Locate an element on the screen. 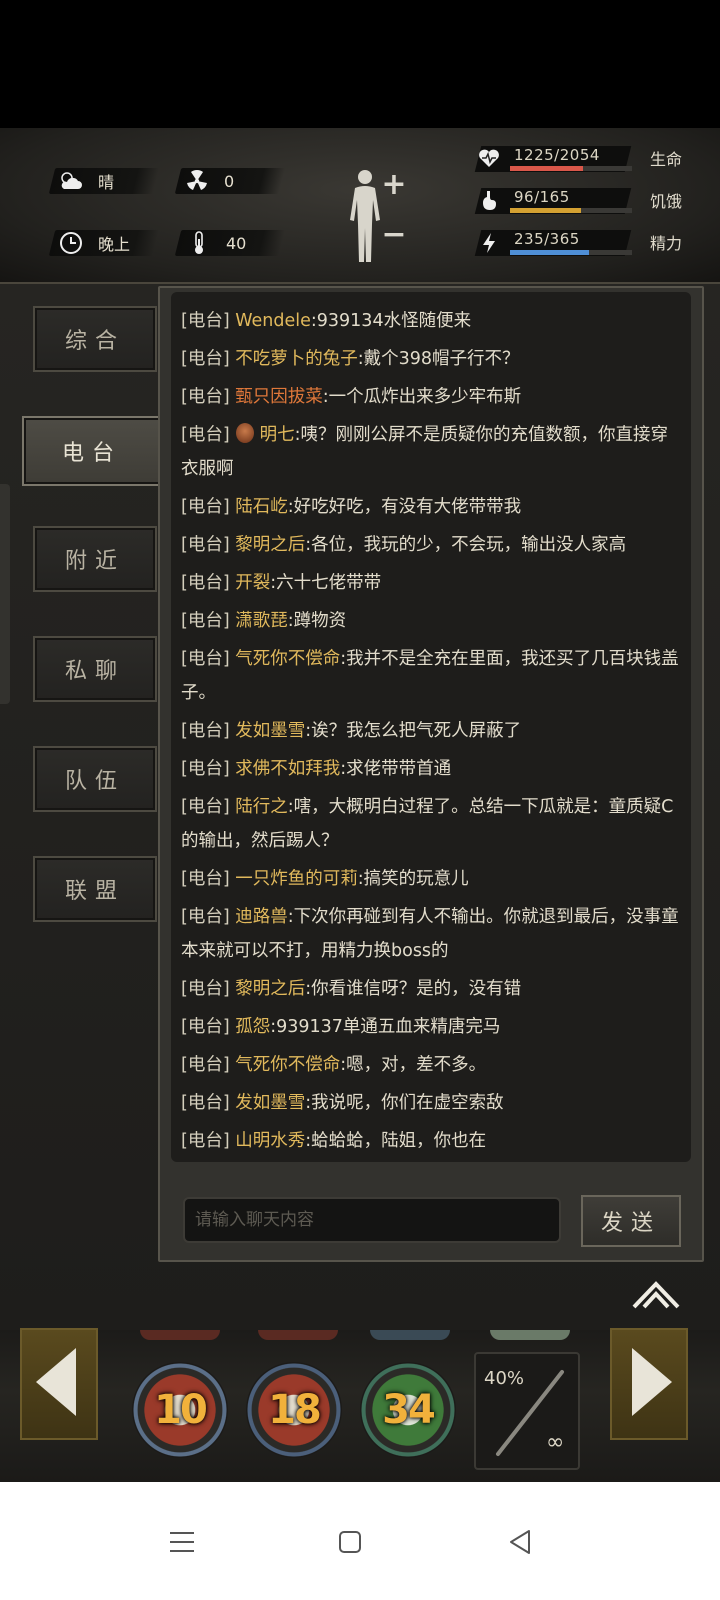  chat-message: [电台] 发如墨雪:我说呢，你们在虚空索敌 is located at coordinates (433, 1103).